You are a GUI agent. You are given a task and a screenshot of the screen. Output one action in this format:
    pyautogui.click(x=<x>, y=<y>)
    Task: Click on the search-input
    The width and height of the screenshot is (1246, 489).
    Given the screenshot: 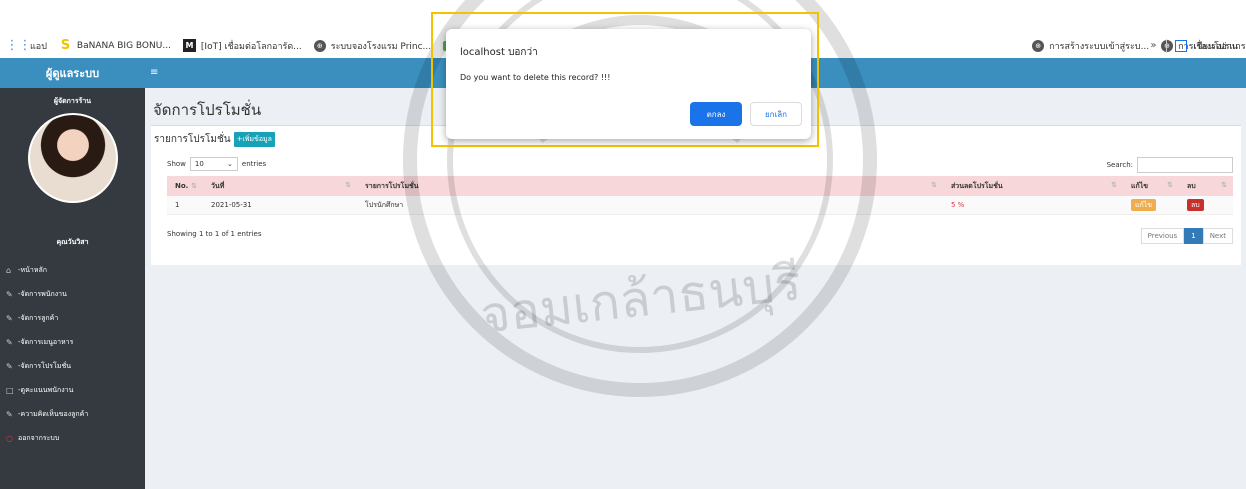 What is the action you would take?
    pyautogui.click(x=1185, y=165)
    